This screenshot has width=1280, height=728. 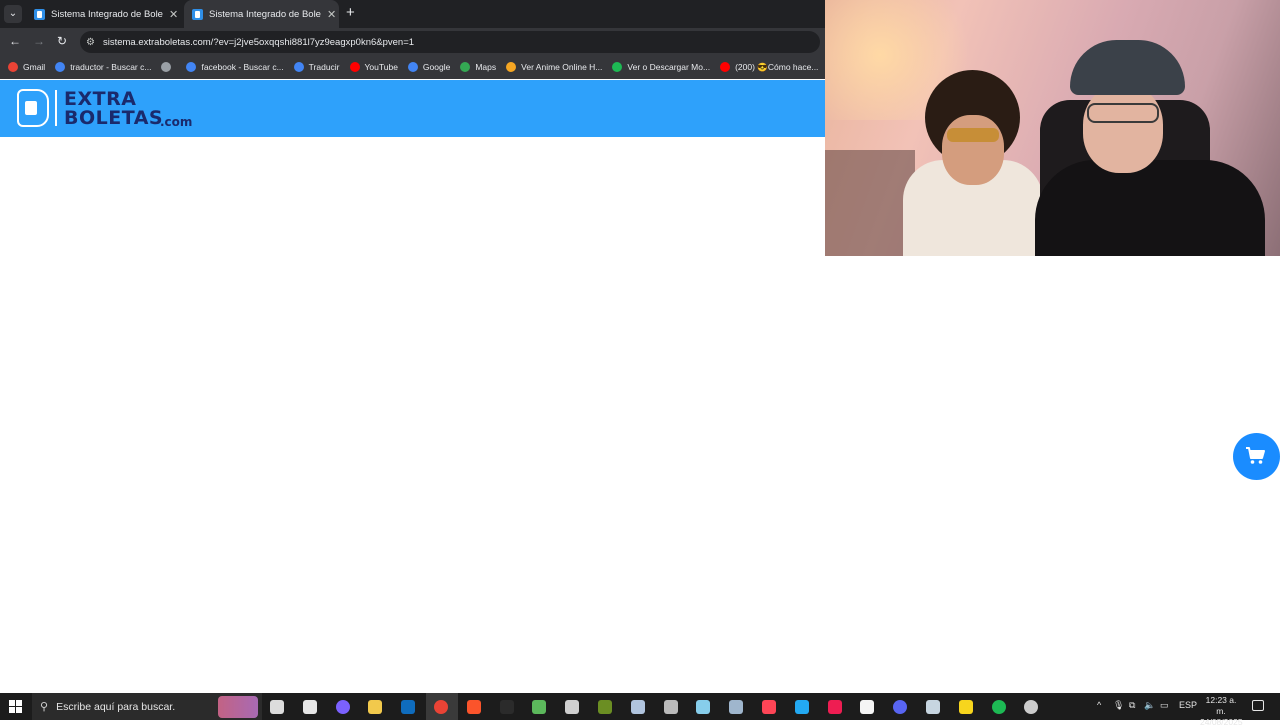 I want to click on app-dark-icon, so click(x=506, y=707).